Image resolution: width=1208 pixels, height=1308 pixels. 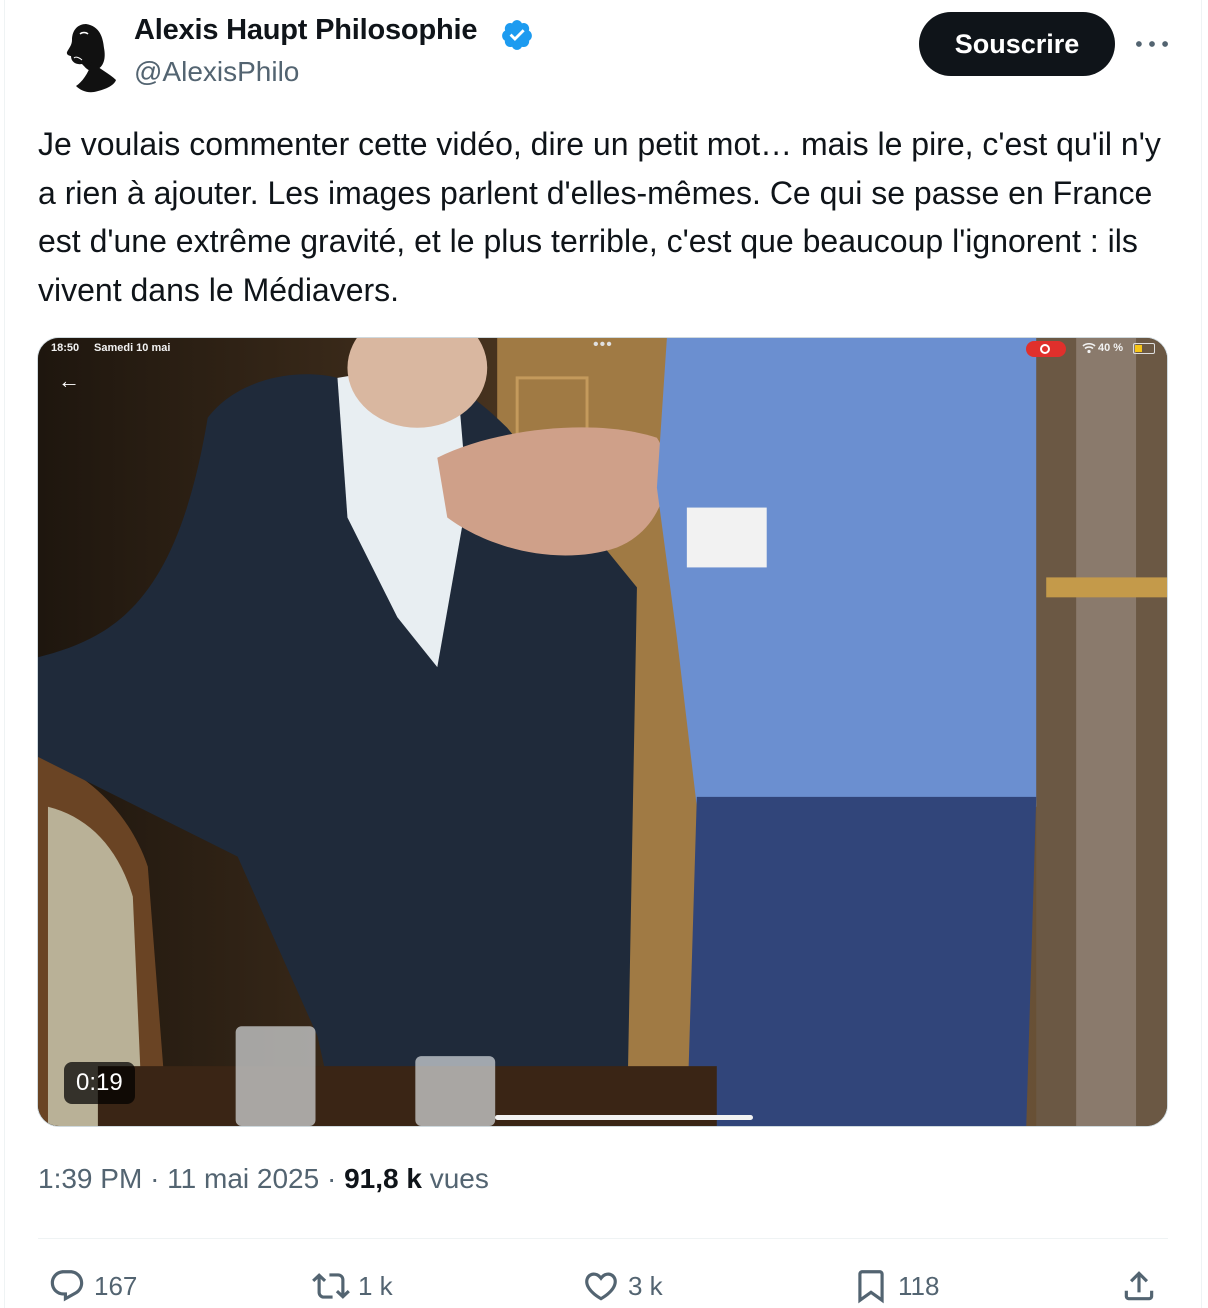 I want to click on repost-button: 1 k, so click(x=352, y=1286).